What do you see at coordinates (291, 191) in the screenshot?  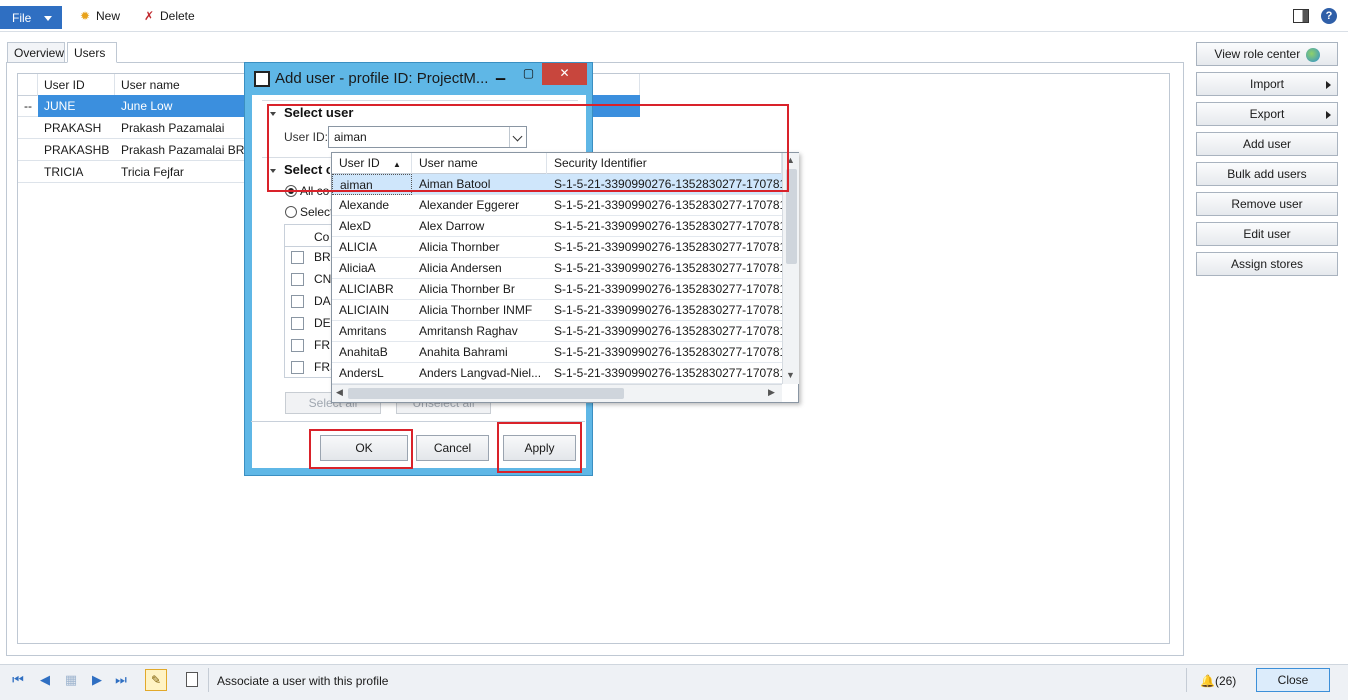 I see `radio-all-companies` at bounding box center [291, 191].